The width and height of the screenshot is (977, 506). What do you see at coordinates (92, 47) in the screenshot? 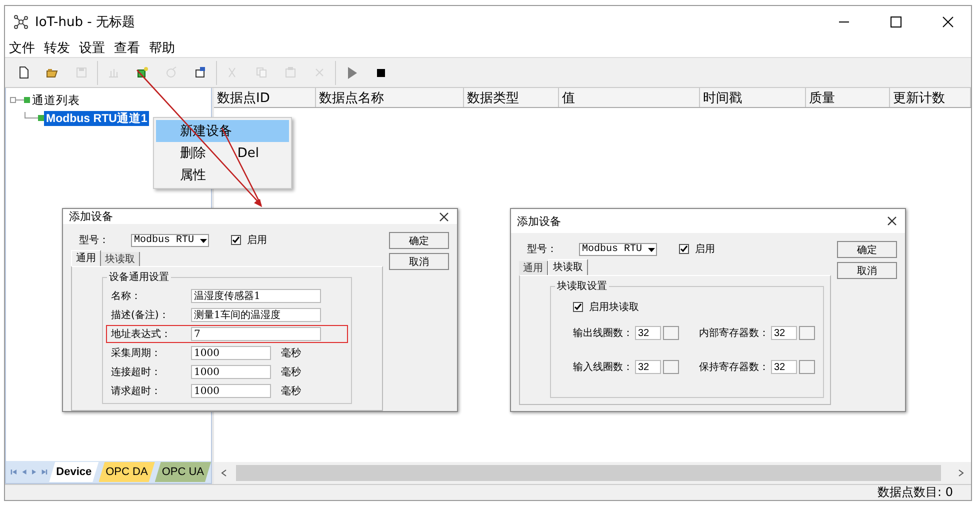
I see `menu-item: 设置` at bounding box center [92, 47].